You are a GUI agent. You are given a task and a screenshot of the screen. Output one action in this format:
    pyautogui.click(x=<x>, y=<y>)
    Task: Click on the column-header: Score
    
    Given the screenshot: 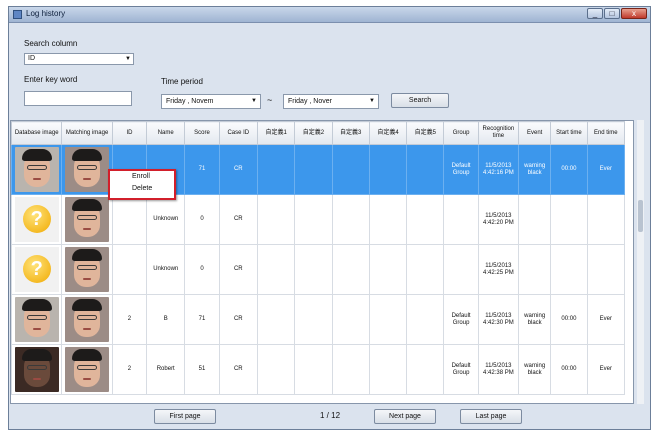 What is the action you would take?
    pyautogui.click(x=202, y=133)
    